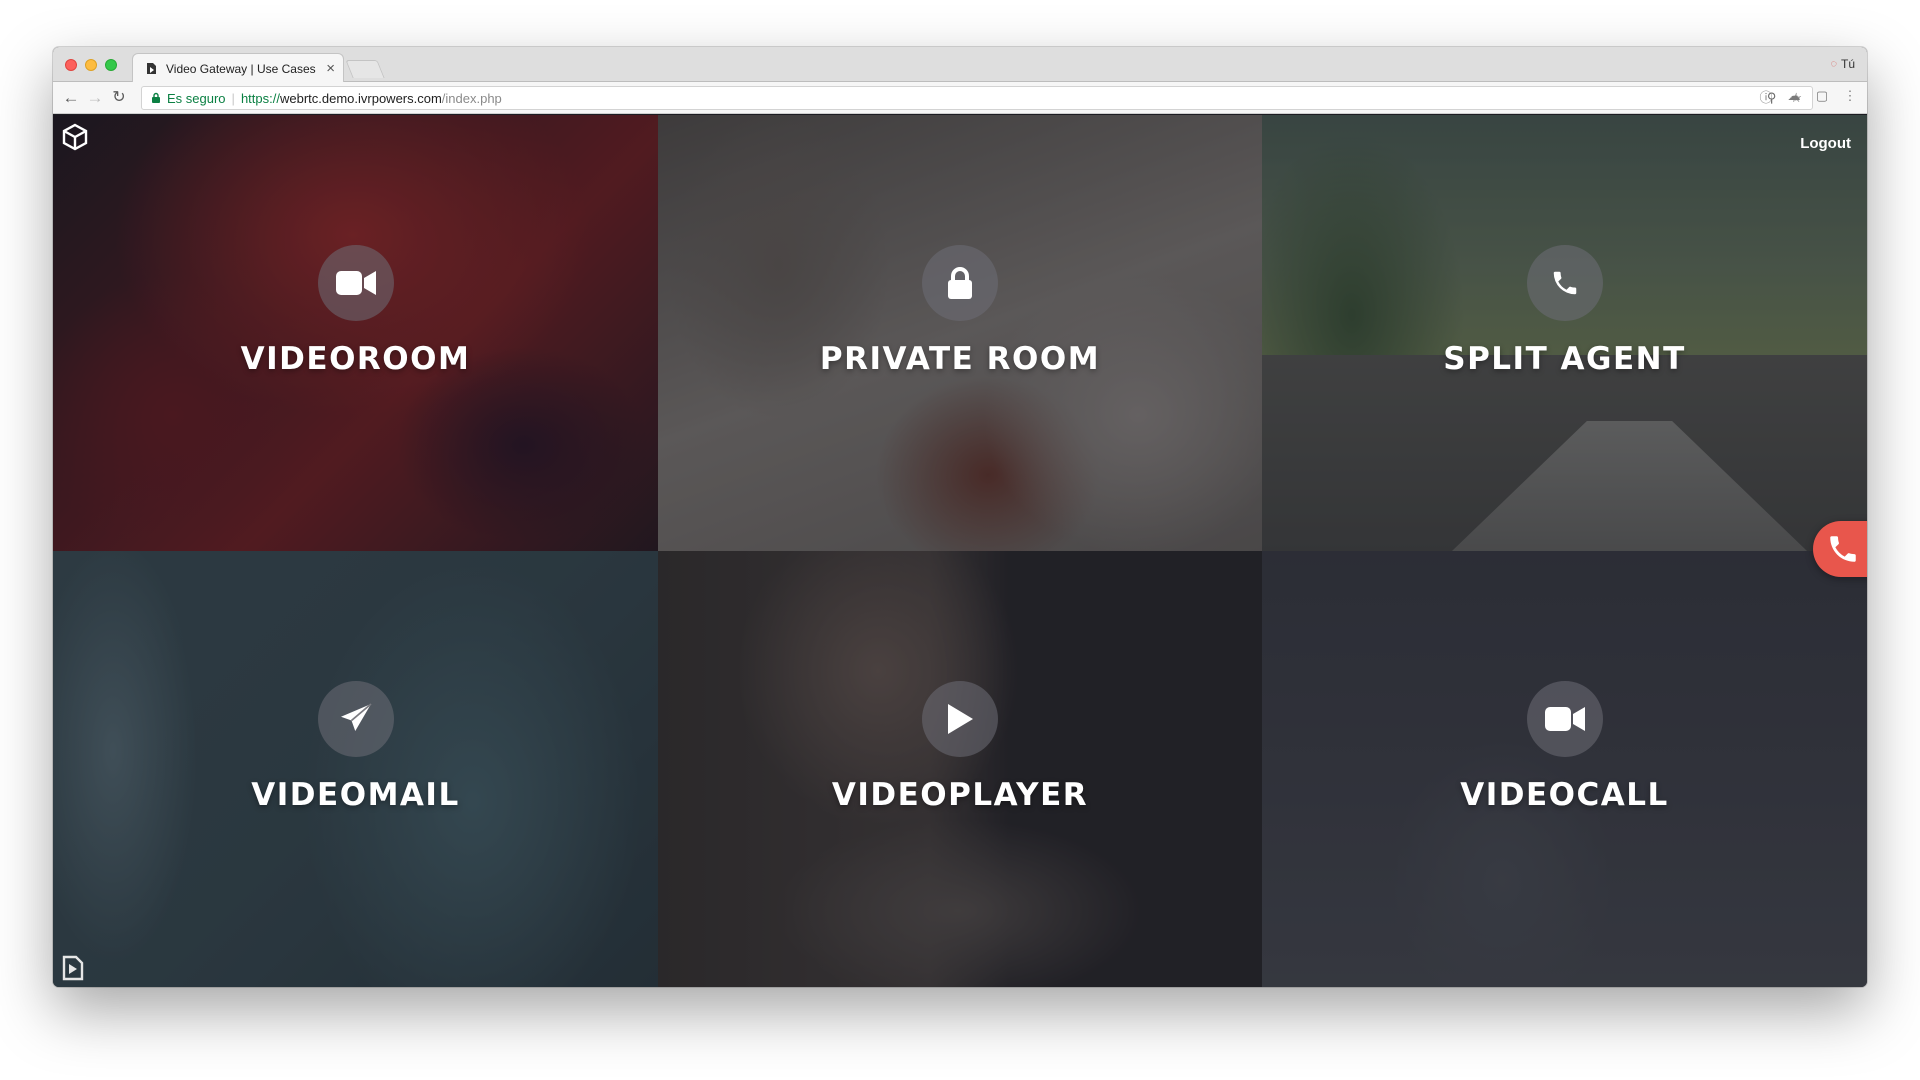  What do you see at coordinates (75, 137) in the screenshot?
I see `cube-logo-icon` at bounding box center [75, 137].